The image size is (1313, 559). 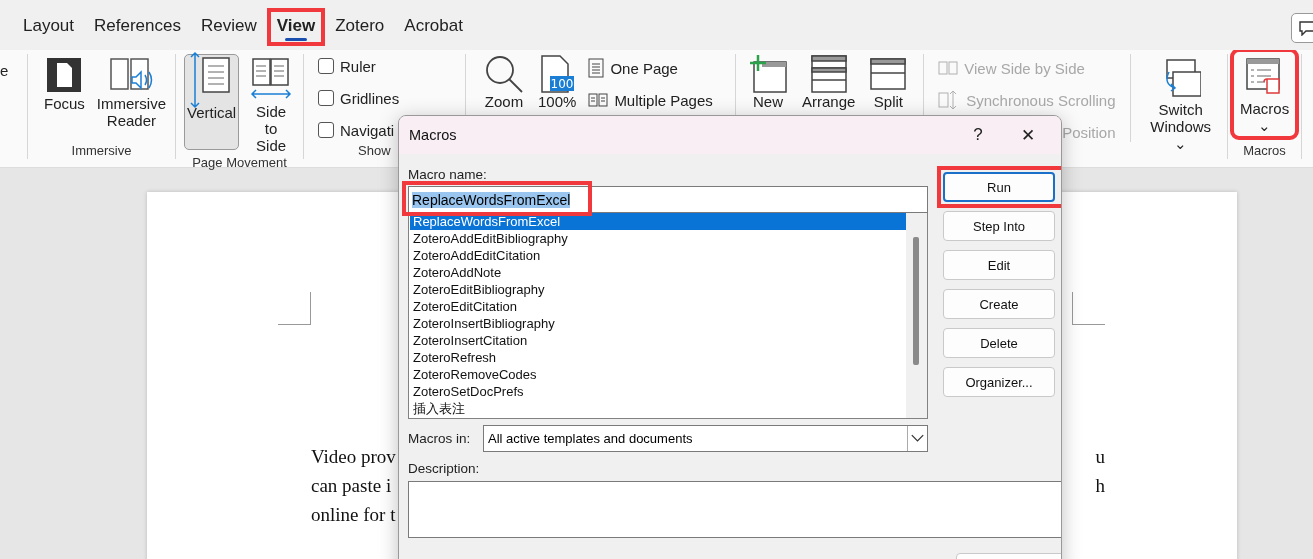 What do you see at coordinates (658, 272) in the screenshot?
I see `list-item: ZoteroAddNote` at bounding box center [658, 272].